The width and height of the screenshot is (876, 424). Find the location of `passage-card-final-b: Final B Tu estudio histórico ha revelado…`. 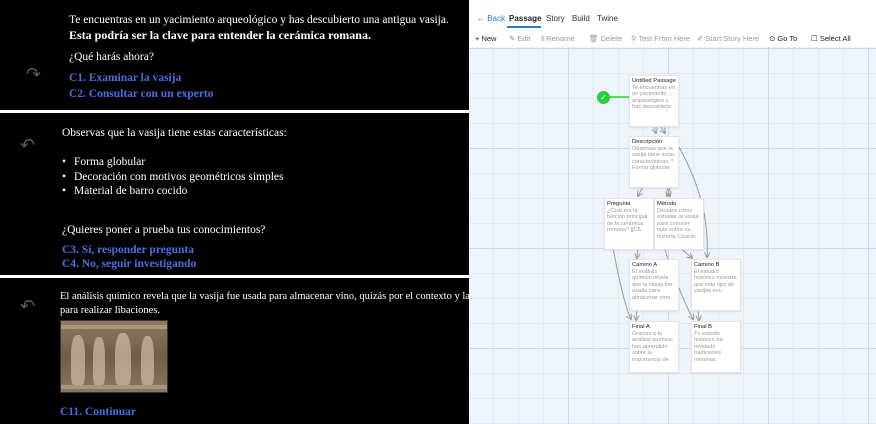

passage-card-final-b: Final B Tu estudio histórico ha revelado… is located at coordinates (716, 347).